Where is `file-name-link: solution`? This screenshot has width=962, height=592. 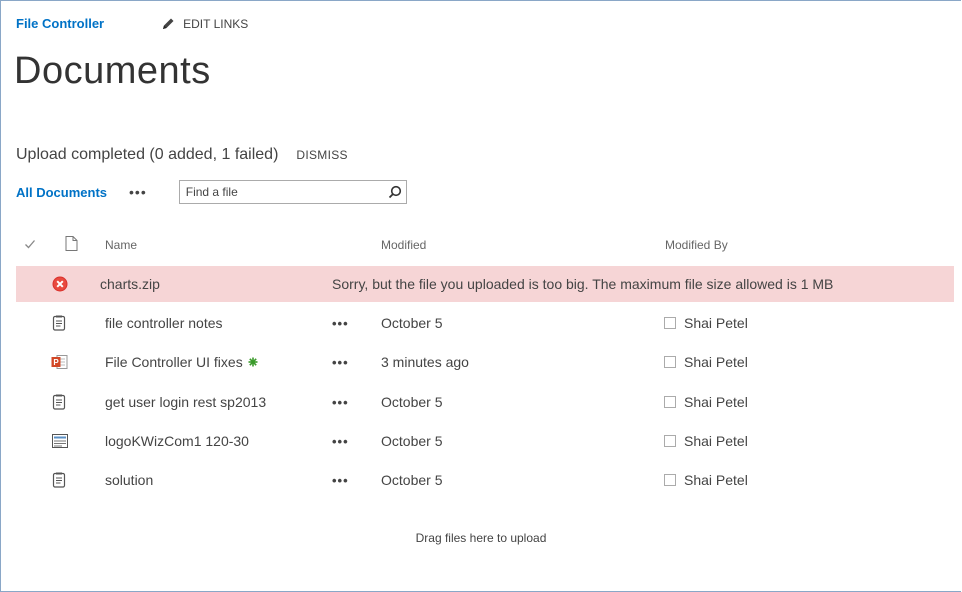
file-name-link: solution is located at coordinates (129, 480).